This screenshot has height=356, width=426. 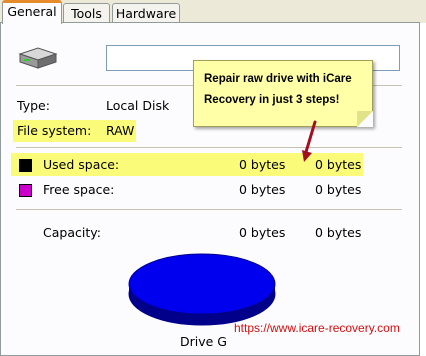 I want to click on drive-label: Drive G, so click(x=203, y=341).